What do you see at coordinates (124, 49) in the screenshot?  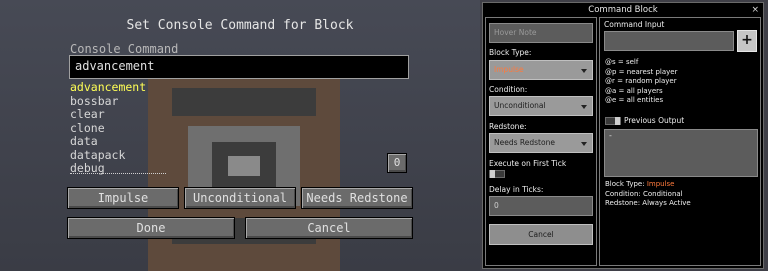 I see `console-command-label: Console Command` at bounding box center [124, 49].